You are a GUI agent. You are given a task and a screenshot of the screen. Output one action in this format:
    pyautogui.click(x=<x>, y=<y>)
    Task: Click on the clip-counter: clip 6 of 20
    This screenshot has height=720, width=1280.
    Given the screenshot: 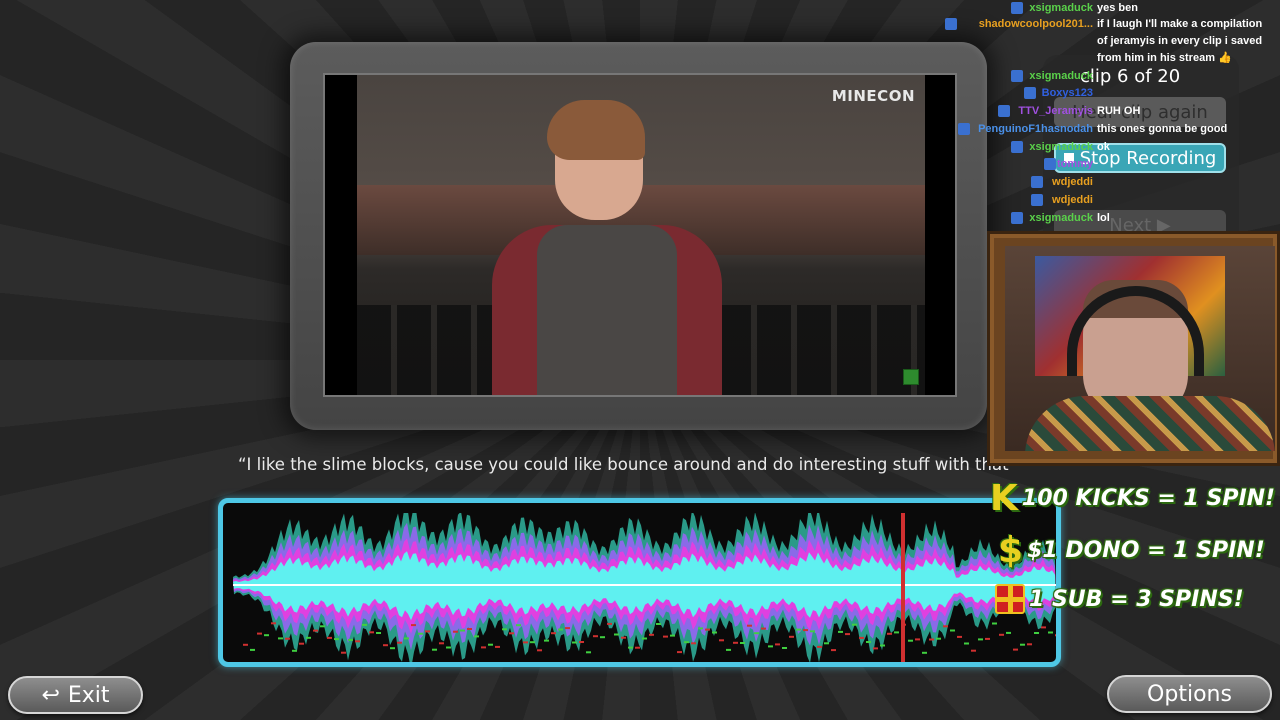 What is the action you would take?
    pyautogui.click(x=1130, y=76)
    